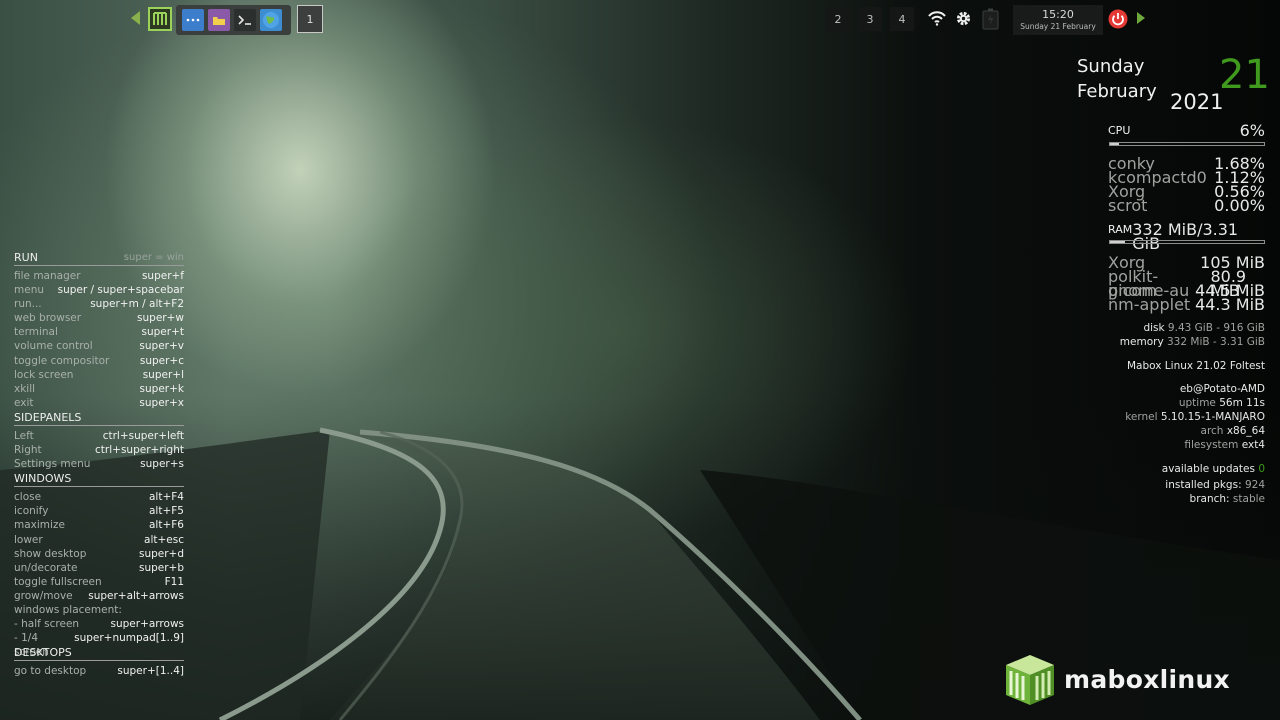 The height and width of the screenshot is (720, 1280). I want to click on shortcut-label: alt+F6, so click(166, 525).